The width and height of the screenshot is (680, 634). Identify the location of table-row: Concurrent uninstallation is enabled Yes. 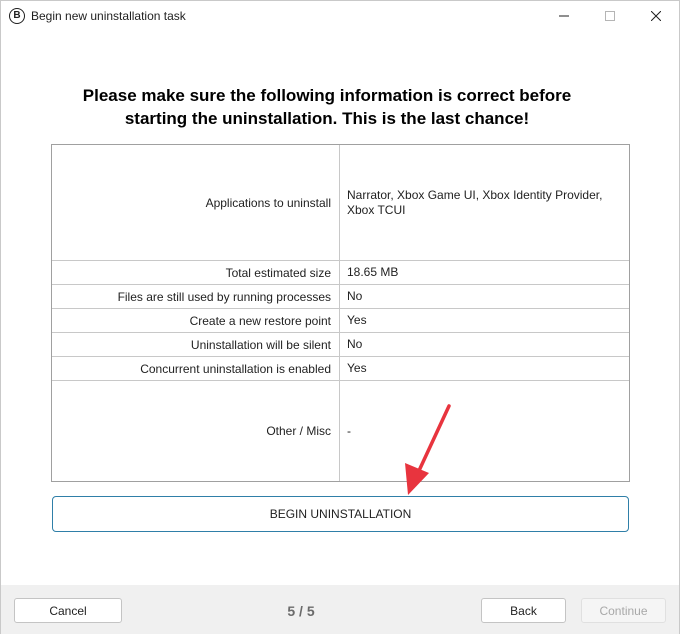
(340, 369).